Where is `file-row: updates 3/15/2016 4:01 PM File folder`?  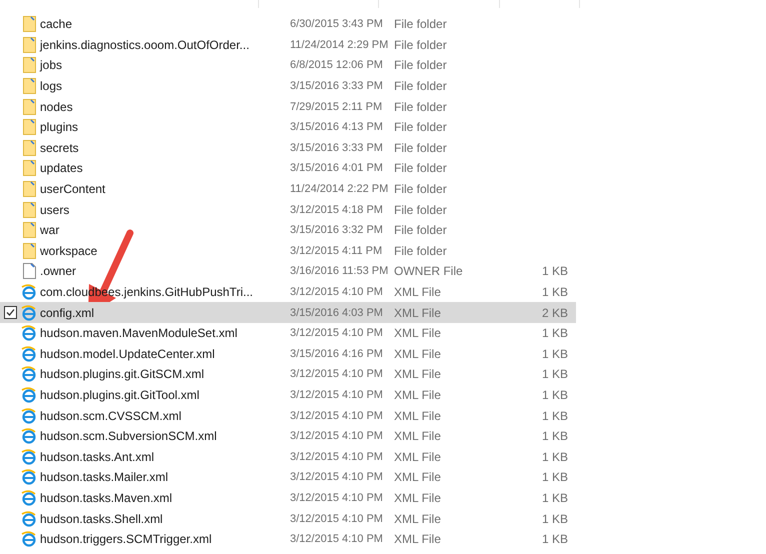 file-row: updates 3/15/2016 4:01 PM File folder is located at coordinates (288, 168).